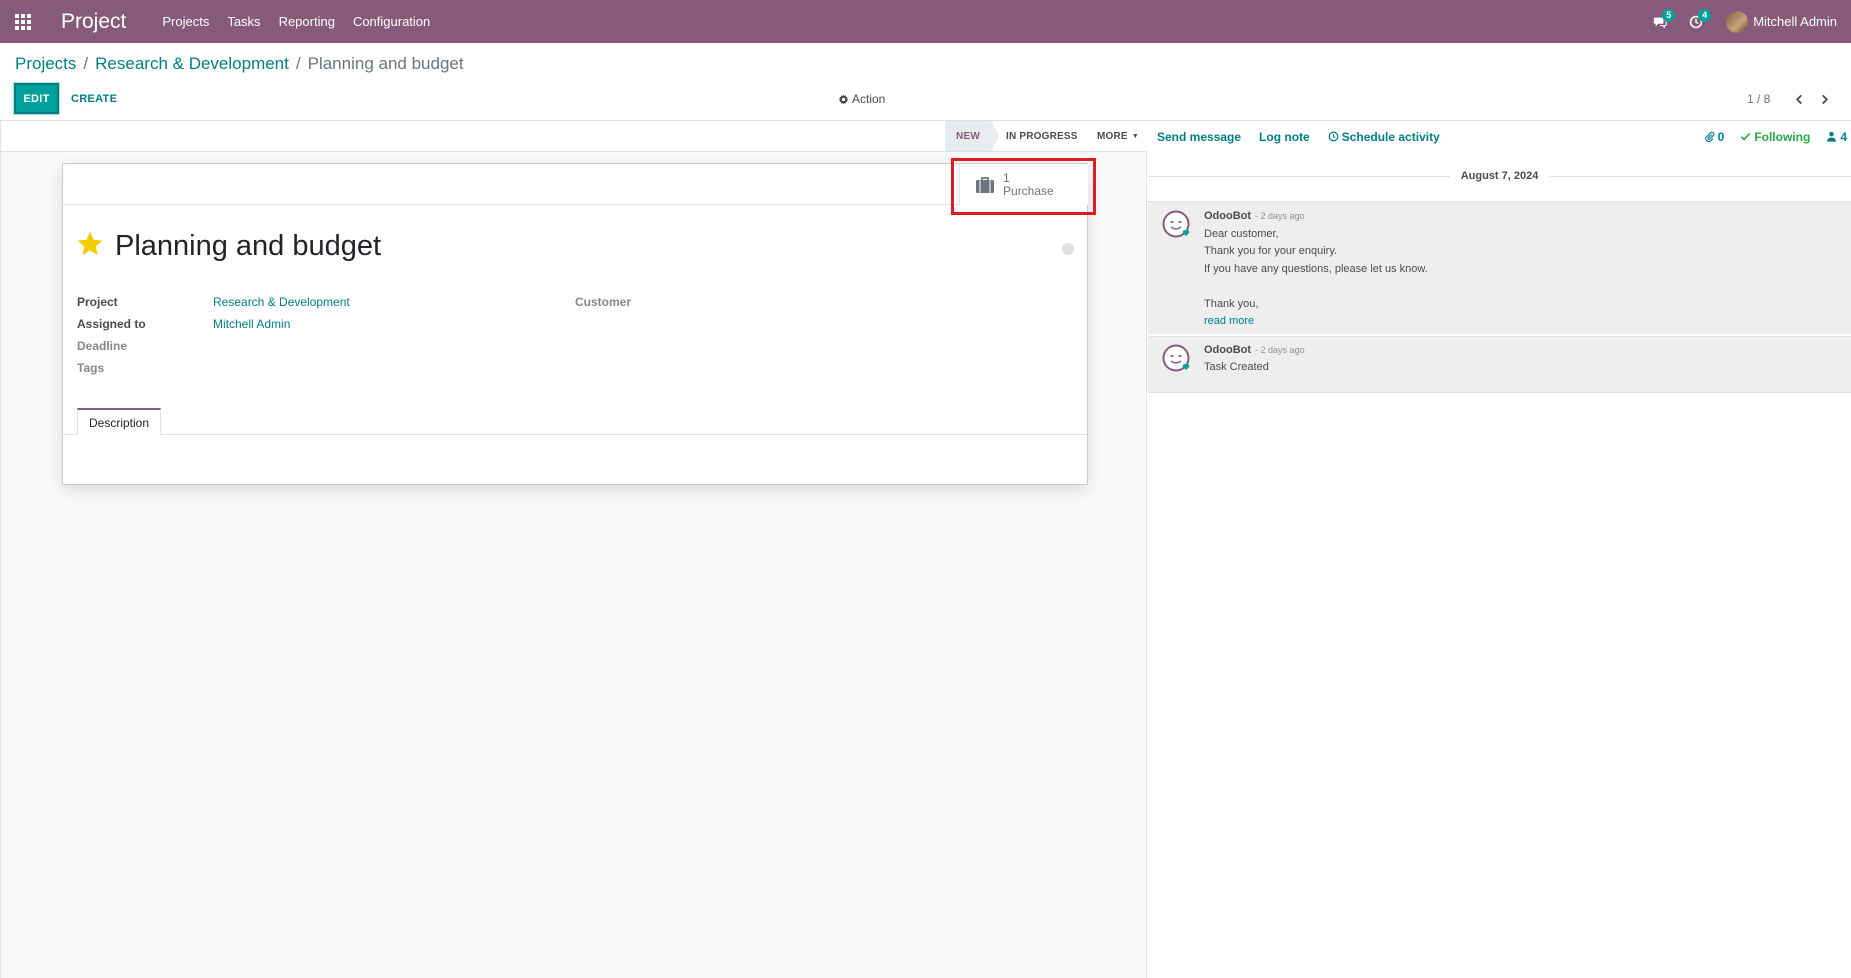  Describe the element at coordinates (185, 21) in the screenshot. I see `menu-projects: Projects` at that location.